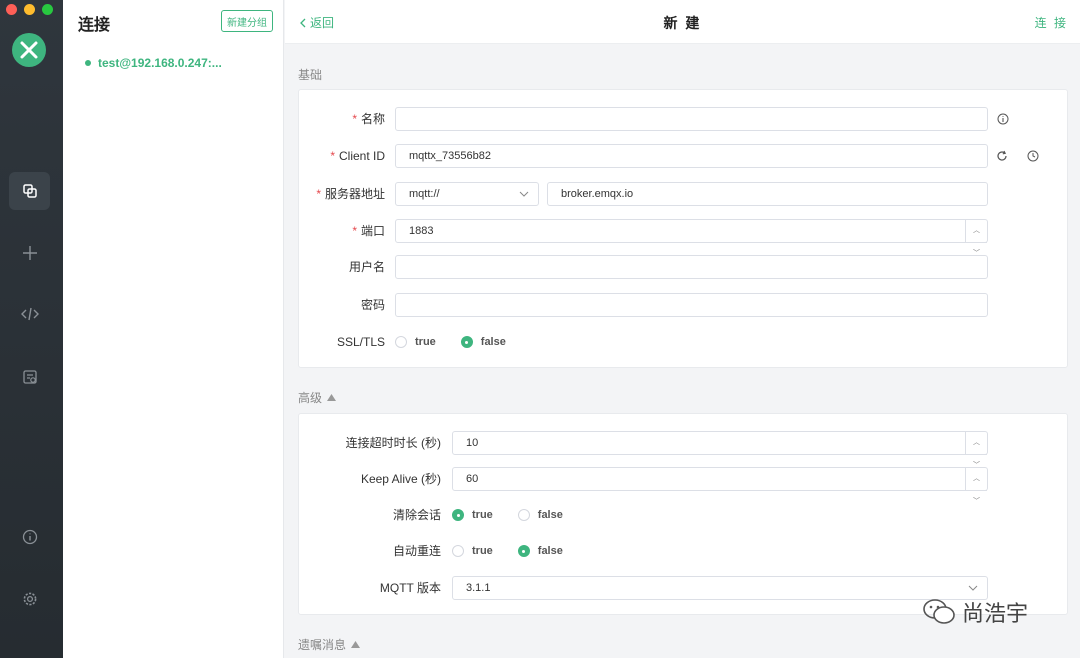 The height and width of the screenshot is (658, 1080). I want to click on name-info-button, so click(1003, 119).